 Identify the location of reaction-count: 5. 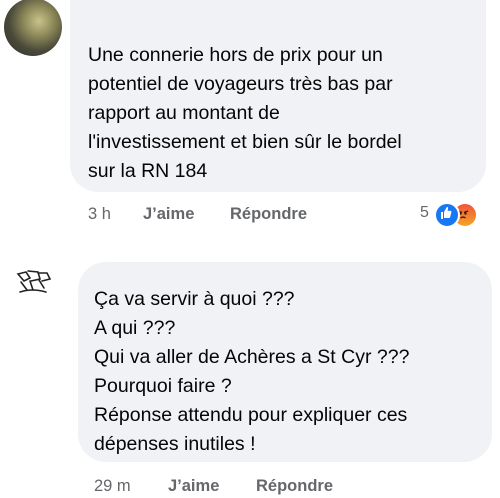
(424, 212).